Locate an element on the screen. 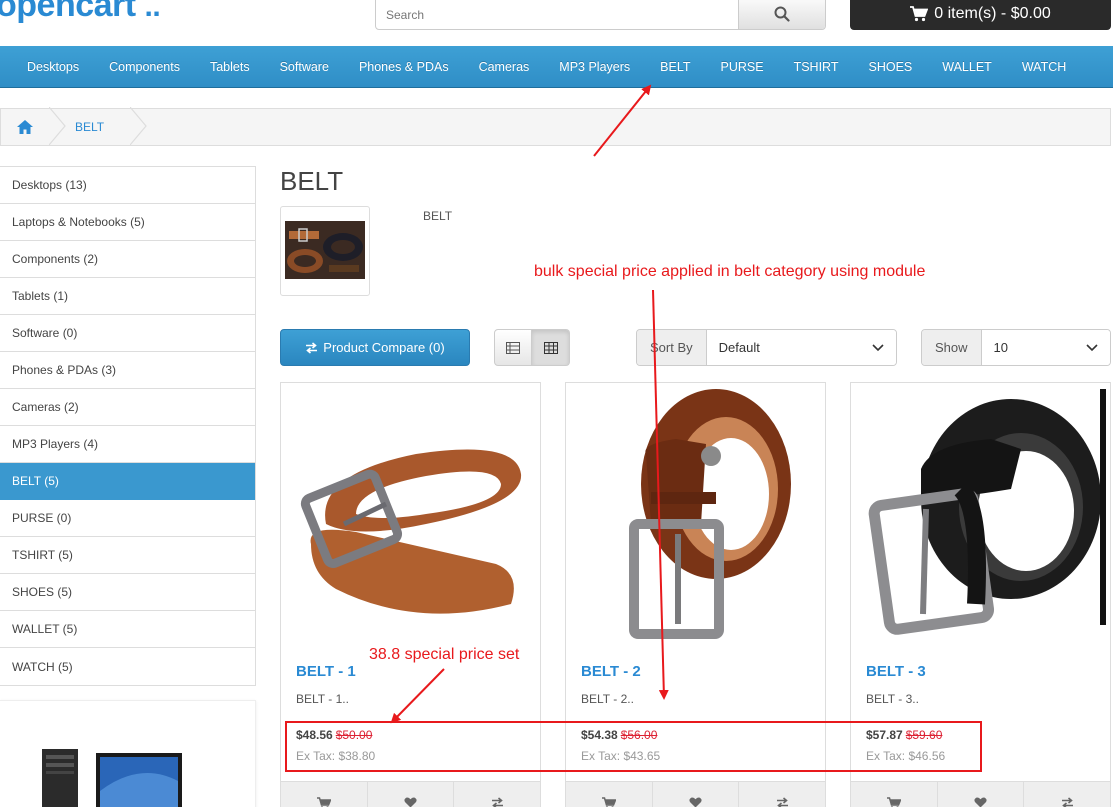 The height and width of the screenshot is (807, 1113). site-logo: opencart .. is located at coordinates (93, 12).